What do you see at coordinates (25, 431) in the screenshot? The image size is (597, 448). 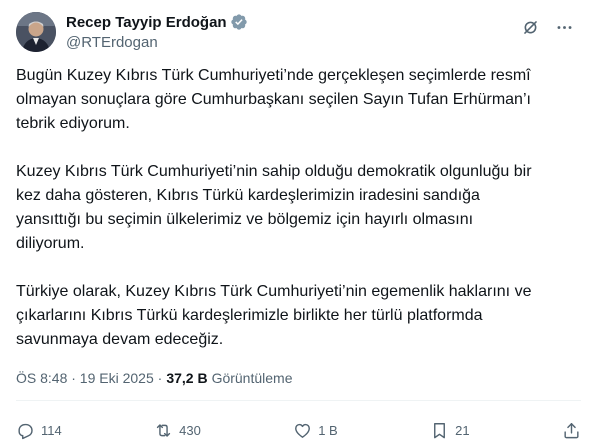 I see `reply-icon` at bounding box center [25, 431].